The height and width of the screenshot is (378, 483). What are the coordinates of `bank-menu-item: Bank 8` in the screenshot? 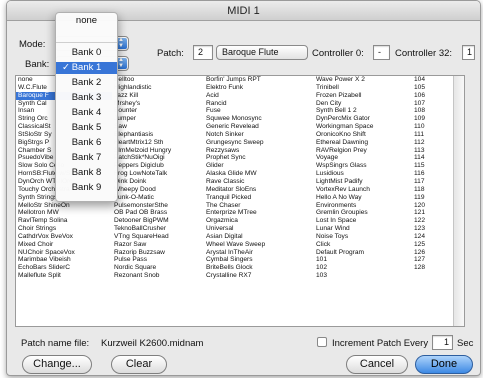 It's located at (86, 173).